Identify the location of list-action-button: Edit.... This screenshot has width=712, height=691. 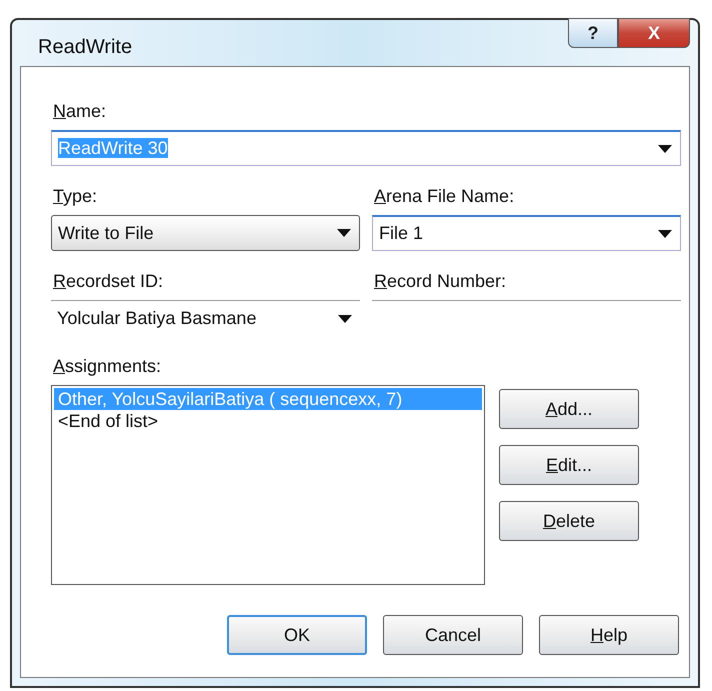
(569, 465).